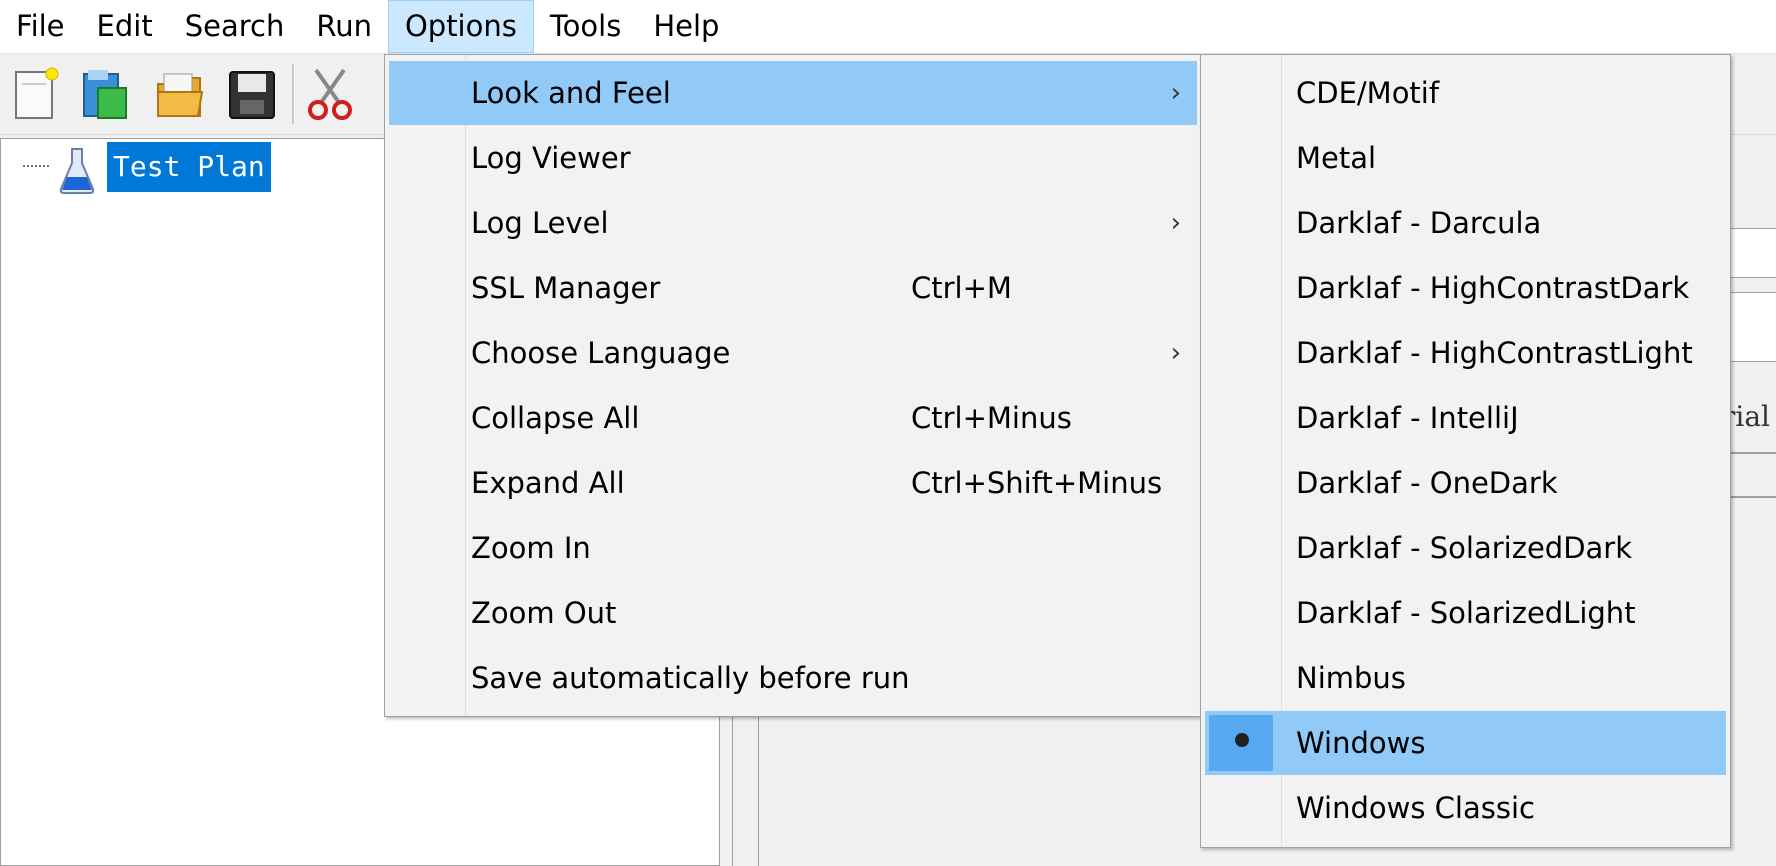  What do you see at coordinates (793, 223) in the screenshot?
I see `menu-item-log-level: Log Level ›` at bounding box center [793, 223].